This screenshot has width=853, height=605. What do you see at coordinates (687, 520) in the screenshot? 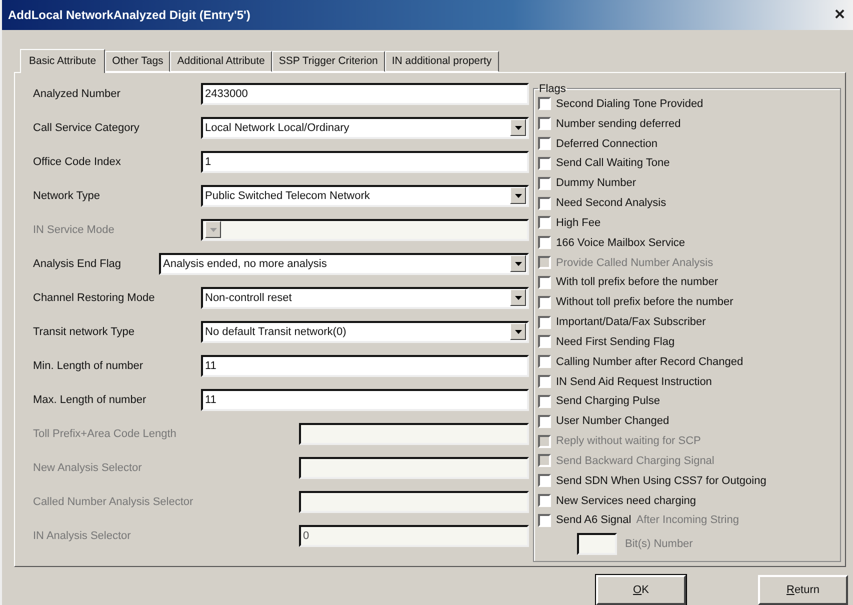
I see `option-label: After Incoming String` at bounding box center [687, 520].